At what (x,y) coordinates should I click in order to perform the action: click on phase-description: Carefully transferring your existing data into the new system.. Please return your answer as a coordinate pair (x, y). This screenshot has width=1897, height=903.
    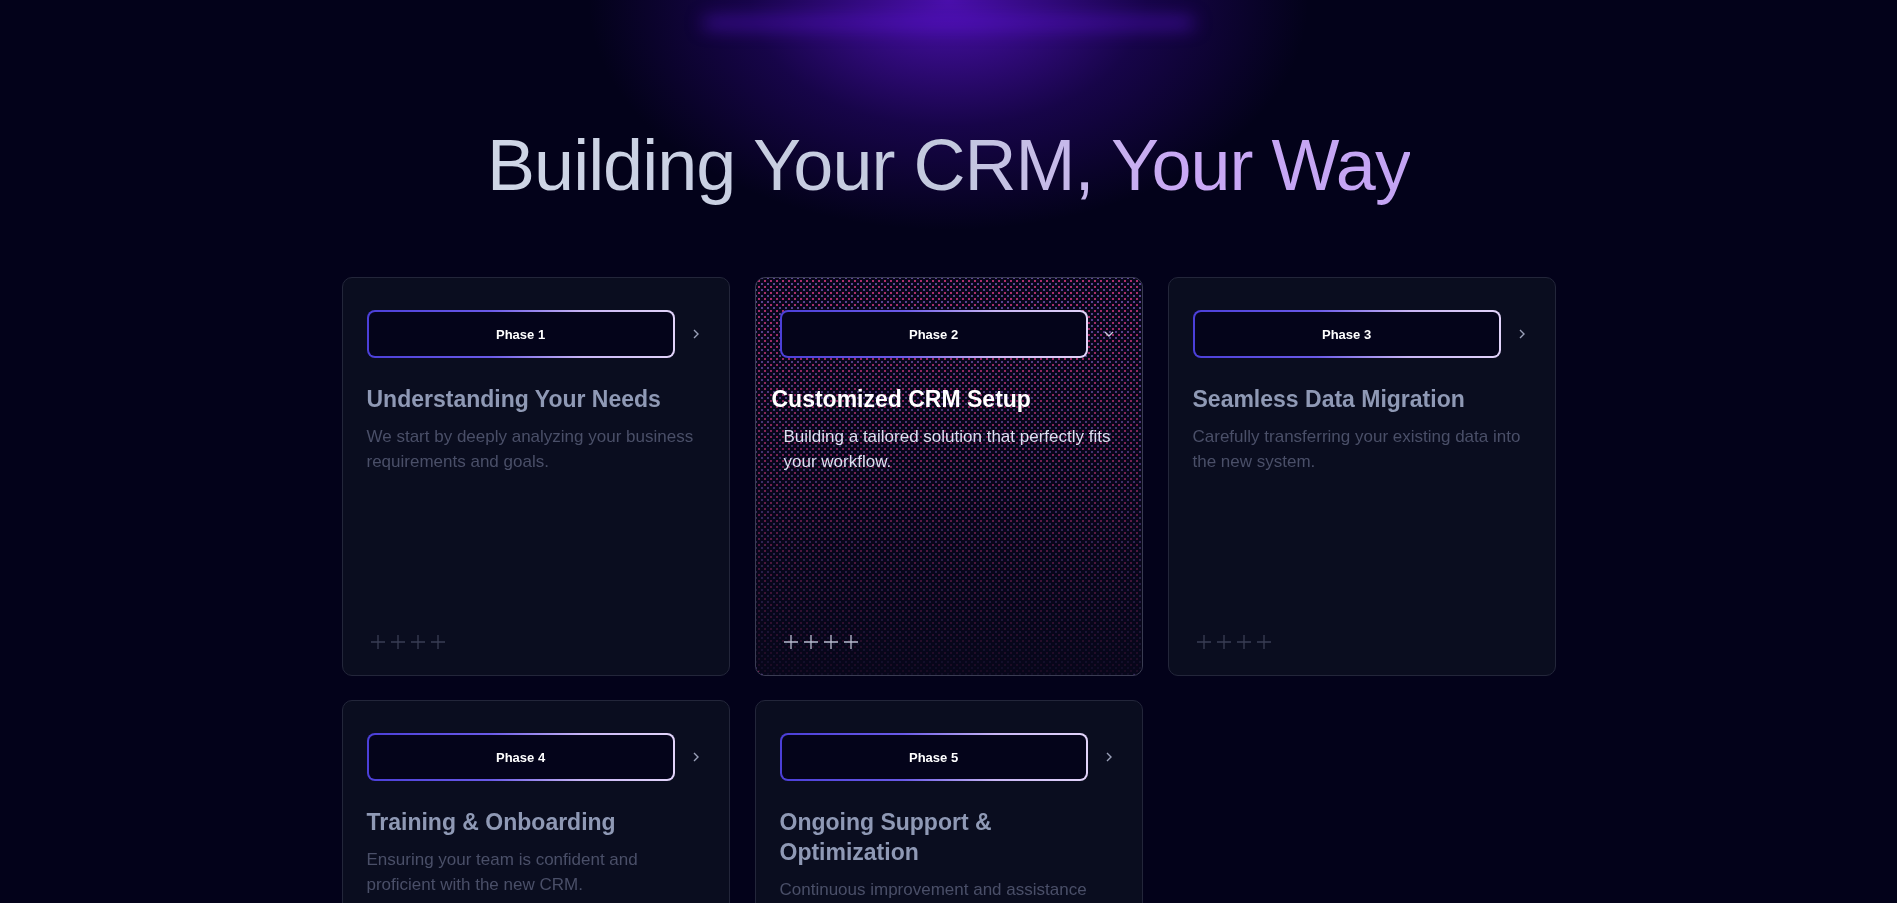
    Looking at the image, I should click on (1357, 449).